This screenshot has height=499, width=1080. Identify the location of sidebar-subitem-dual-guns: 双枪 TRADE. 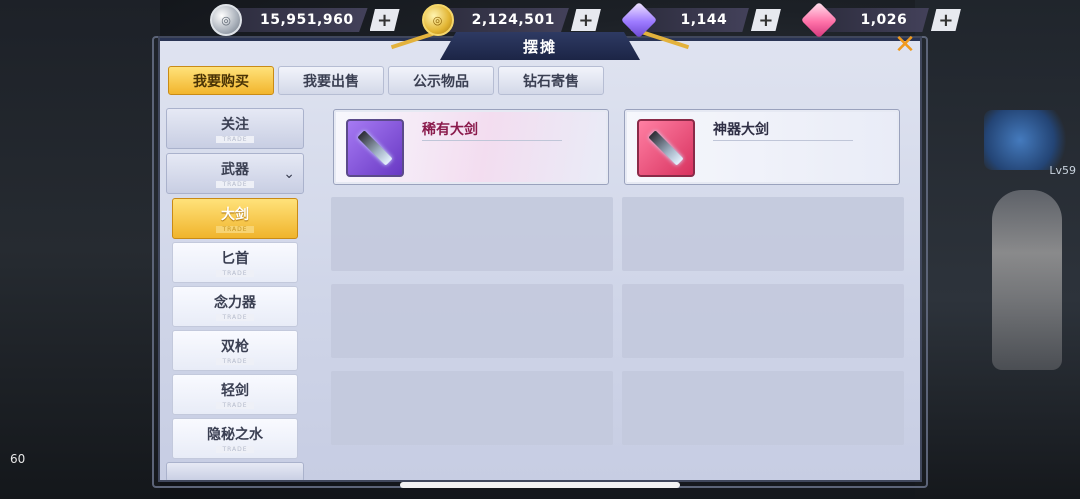
(235, 350).